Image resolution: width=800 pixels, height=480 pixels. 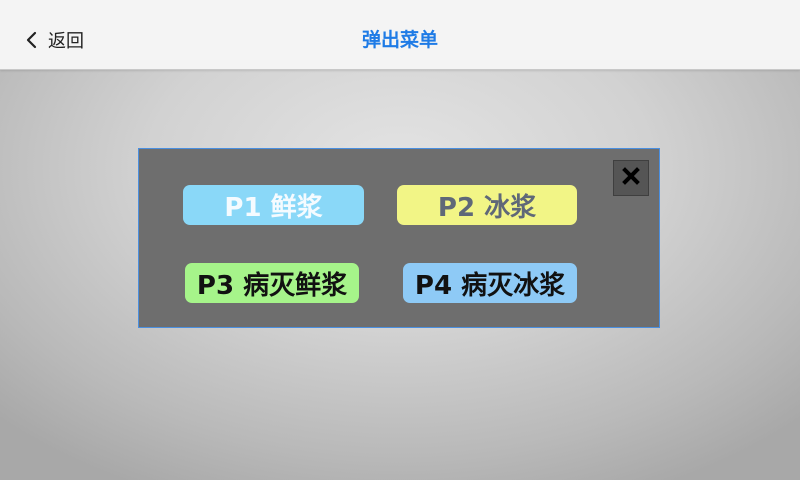 What do you see at coordinates (272, 283) in the screenshot?
I see `option-p3-button: P3 病灭鲜浆` at bounding box center [272, 283].